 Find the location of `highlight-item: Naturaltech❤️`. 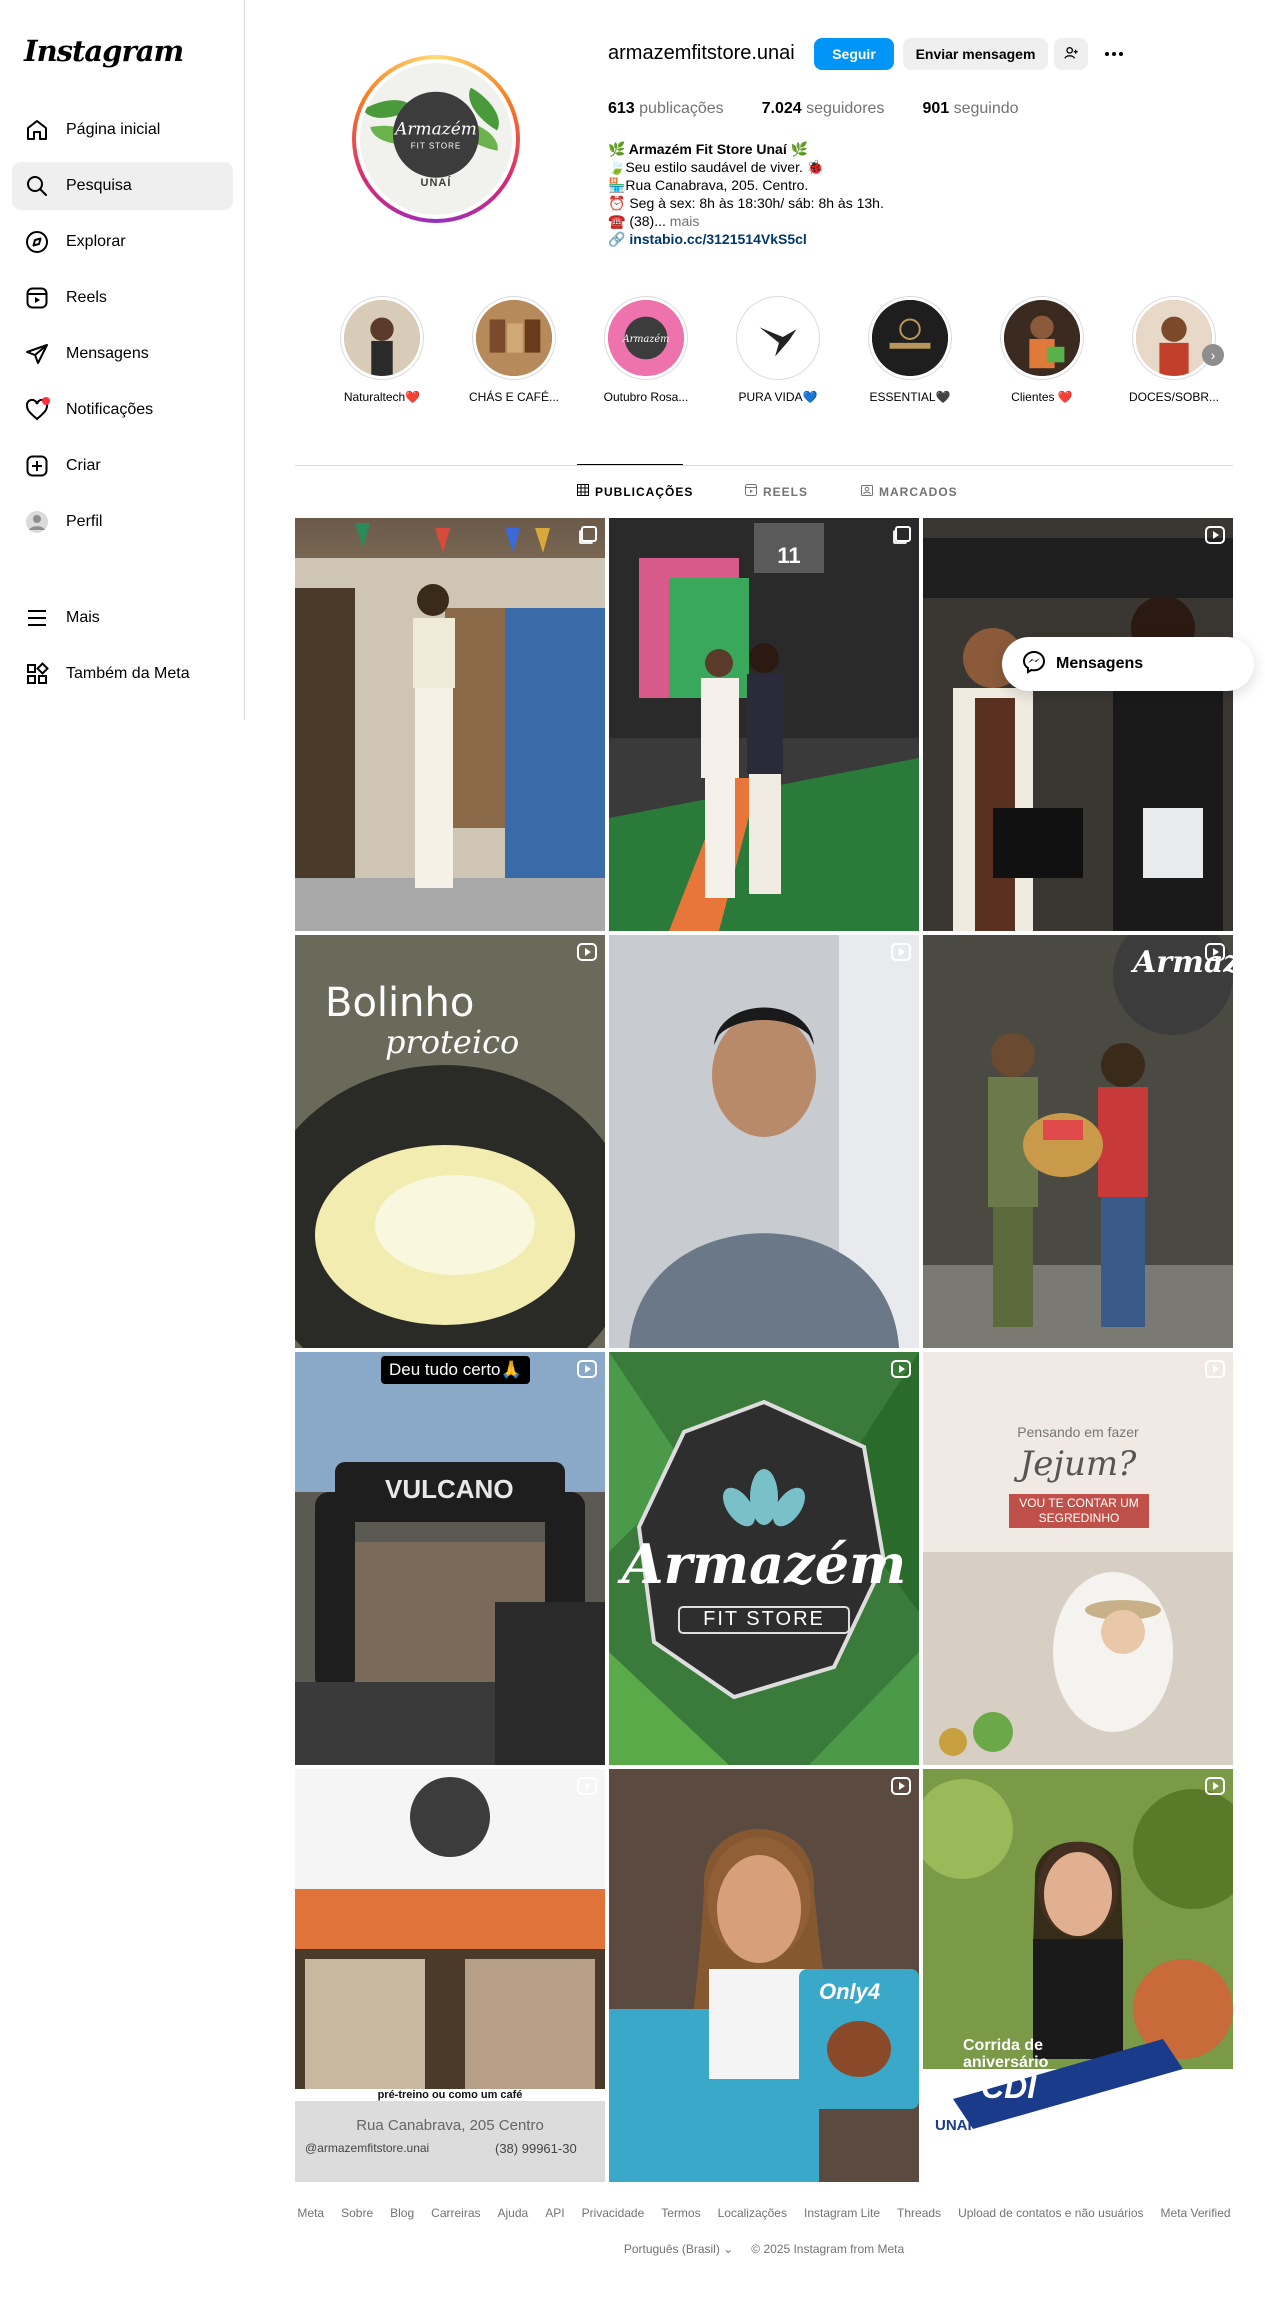

highlight-item: Naturaltech❤️ is located at coordinates (382, 350).